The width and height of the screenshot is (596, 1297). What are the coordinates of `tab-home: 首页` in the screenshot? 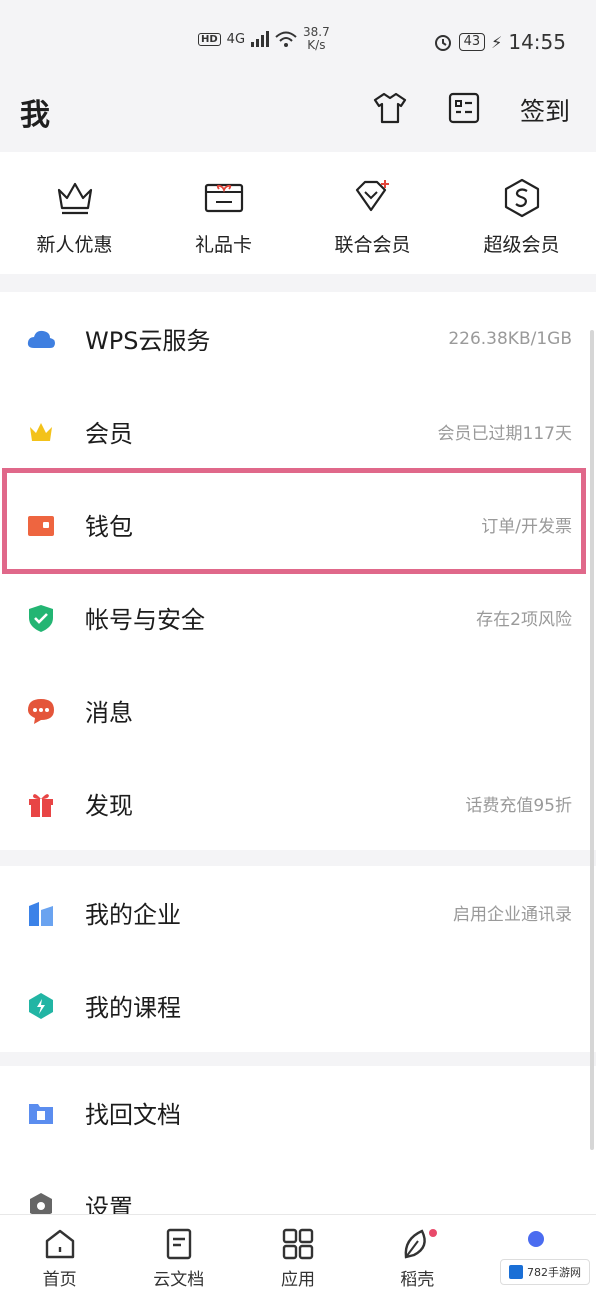 It's located at (59, 1256).